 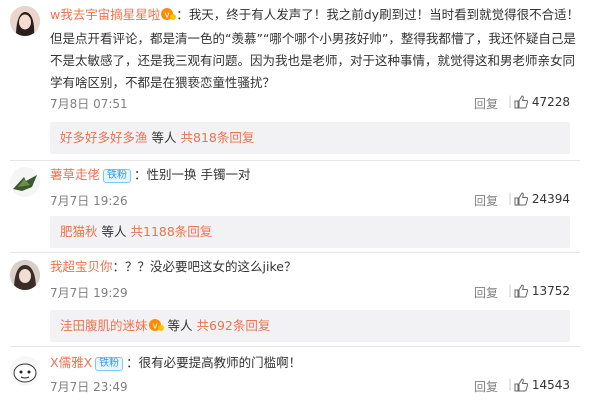 What do you see at coordinates (105, 14) in the screenshot?
I see `username-link: w我去宇宙摘星星啦` at bounding box center [105, 14].